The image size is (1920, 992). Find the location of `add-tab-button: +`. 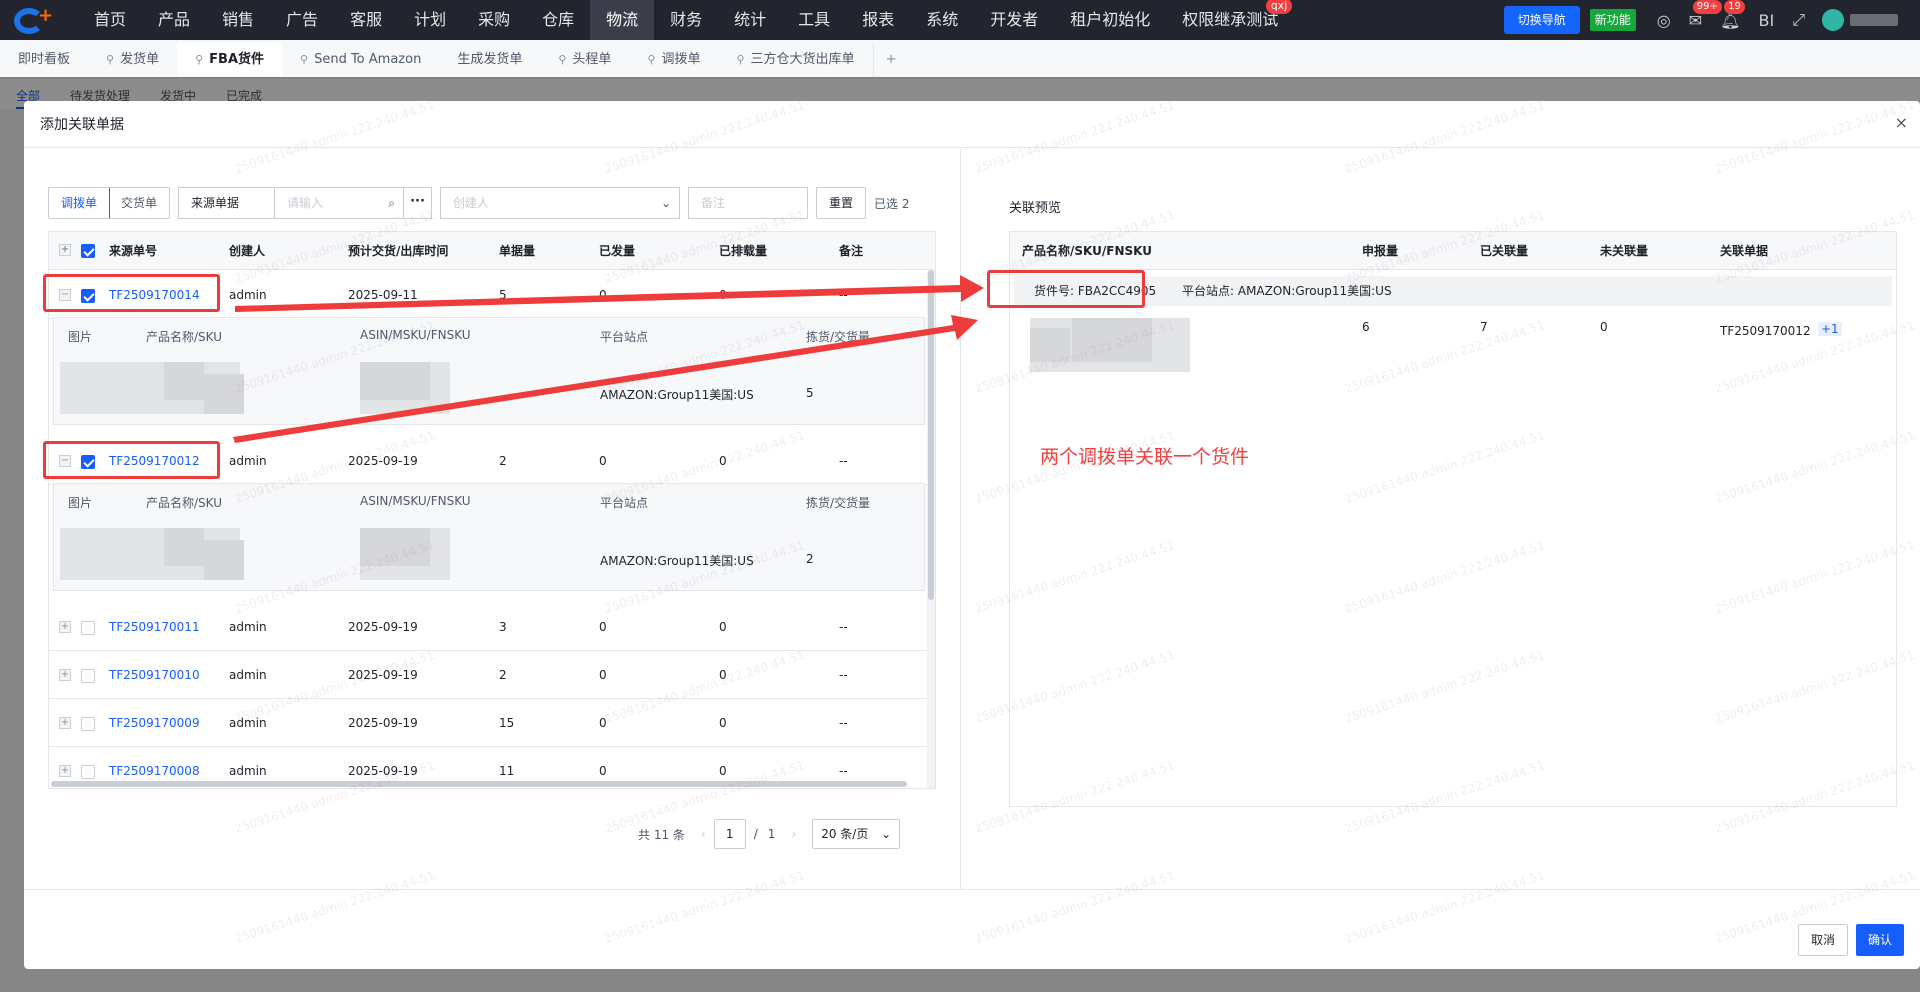

add-tab-button: + is located at coordinates (890, 60).